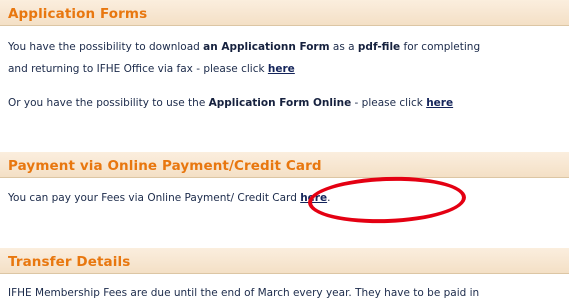 This screenshot has height=303, width=569. I want to click on transfer-header: Transfer Details, so click(284, 261).